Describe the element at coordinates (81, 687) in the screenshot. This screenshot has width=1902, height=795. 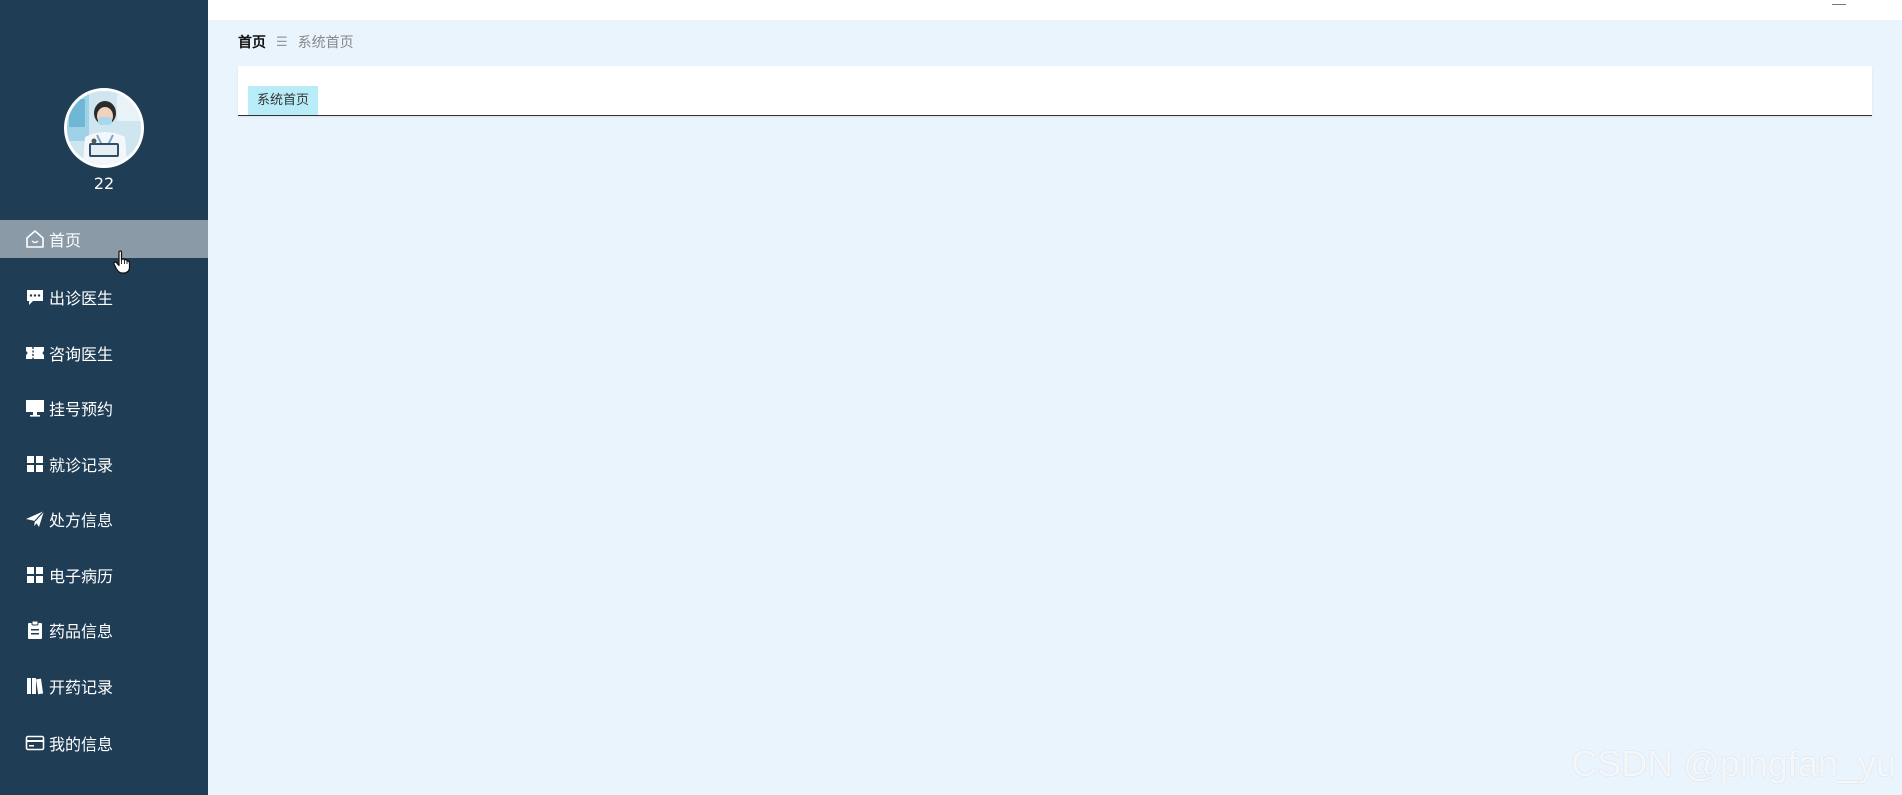
I see `sidebar-item-label: 开药记录` at that location.